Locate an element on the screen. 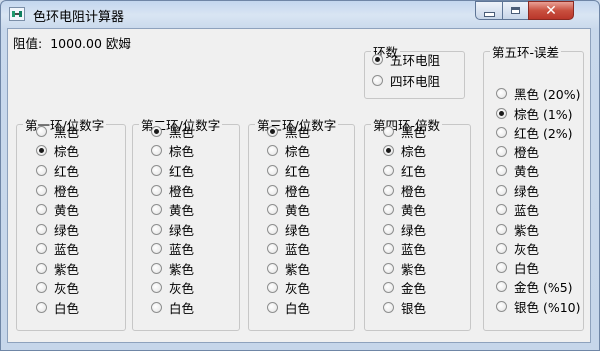 The image size is (600, 351). band1-option: 棕色 is located at coordinates (57, 150).